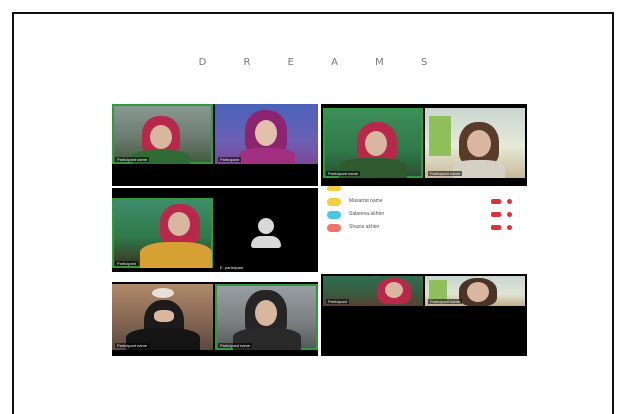 The width and height of the screenshot is (626, 414). Describe the element at coordinates (163, 293) in the screenshot. I see `ceiling-light` at that location.